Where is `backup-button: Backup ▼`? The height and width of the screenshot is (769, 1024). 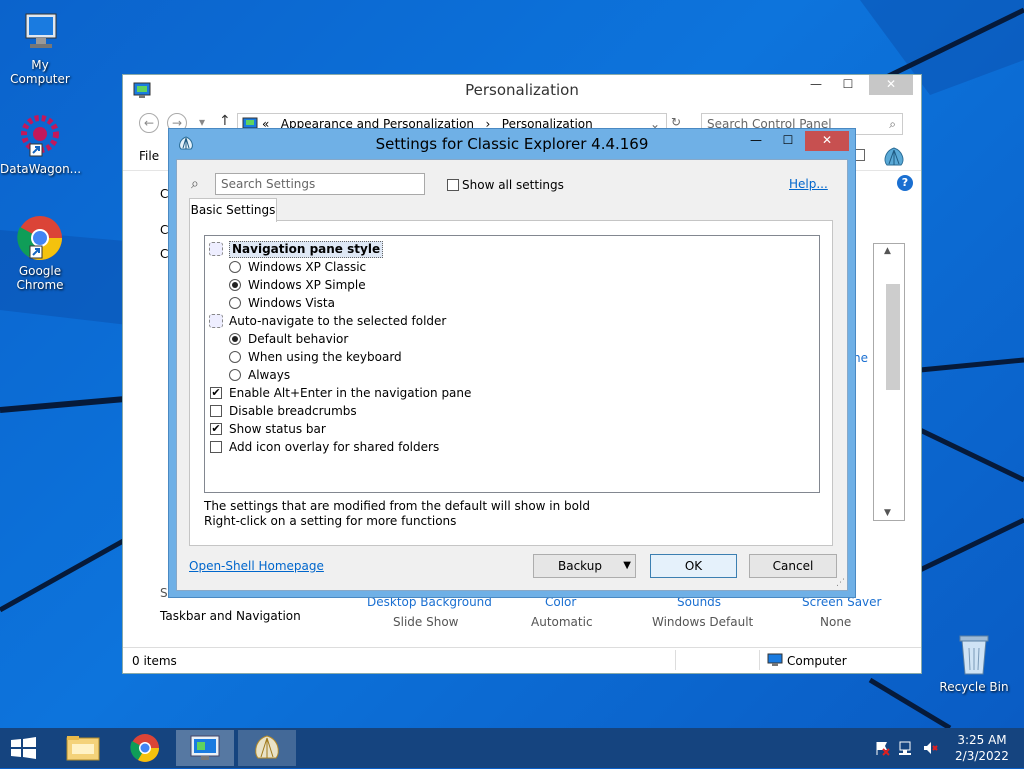 backup-button: Backup ▼ is located at coordinates (584, 566).